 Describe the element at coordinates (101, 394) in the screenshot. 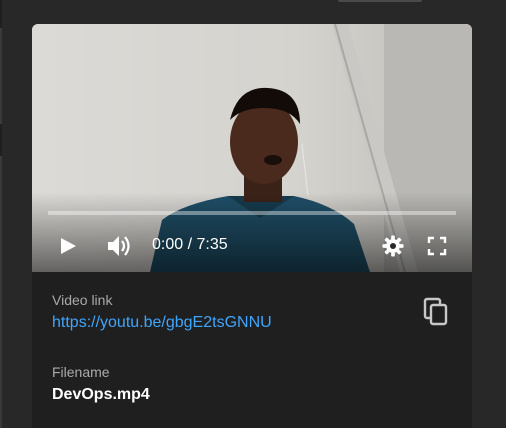

I see `filename-value: DevOps.mp4` at that location.